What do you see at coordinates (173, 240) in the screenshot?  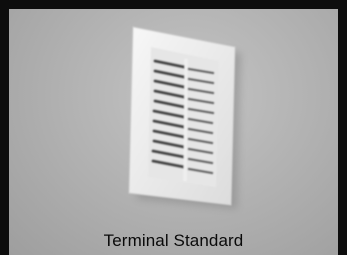 I see `caption: Terminal Standard` at bounding box center [173, 240].